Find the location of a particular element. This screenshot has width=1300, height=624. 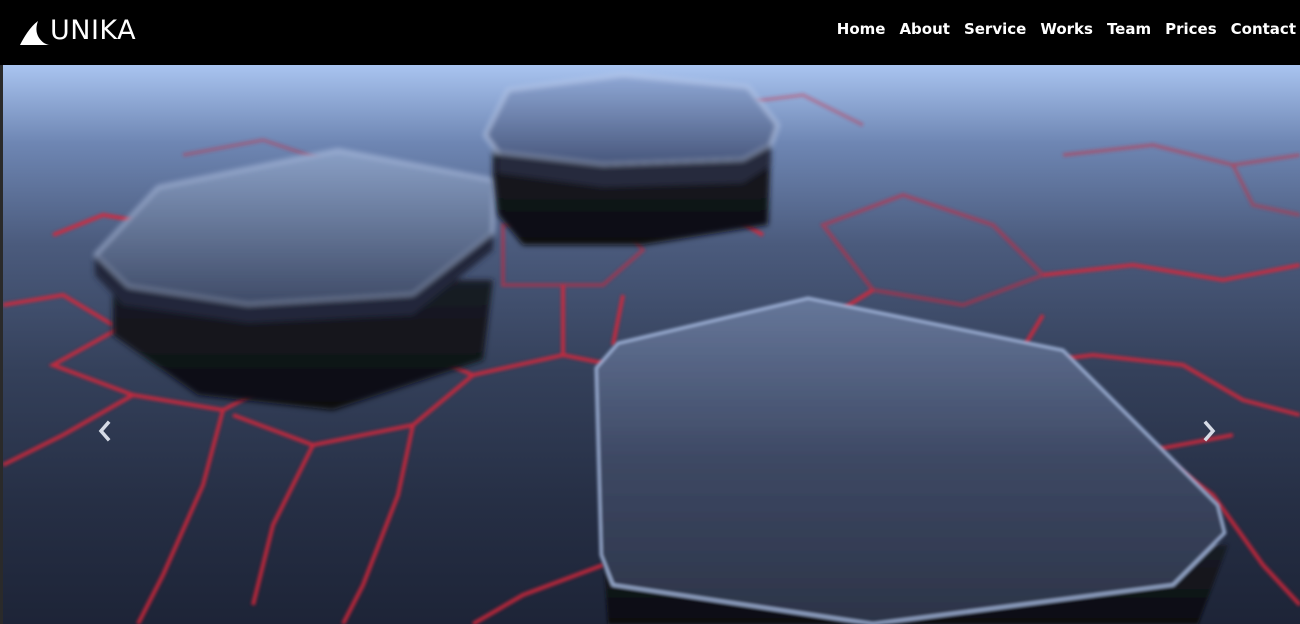

chevron-left-icon is located at coordinates (104, 431).